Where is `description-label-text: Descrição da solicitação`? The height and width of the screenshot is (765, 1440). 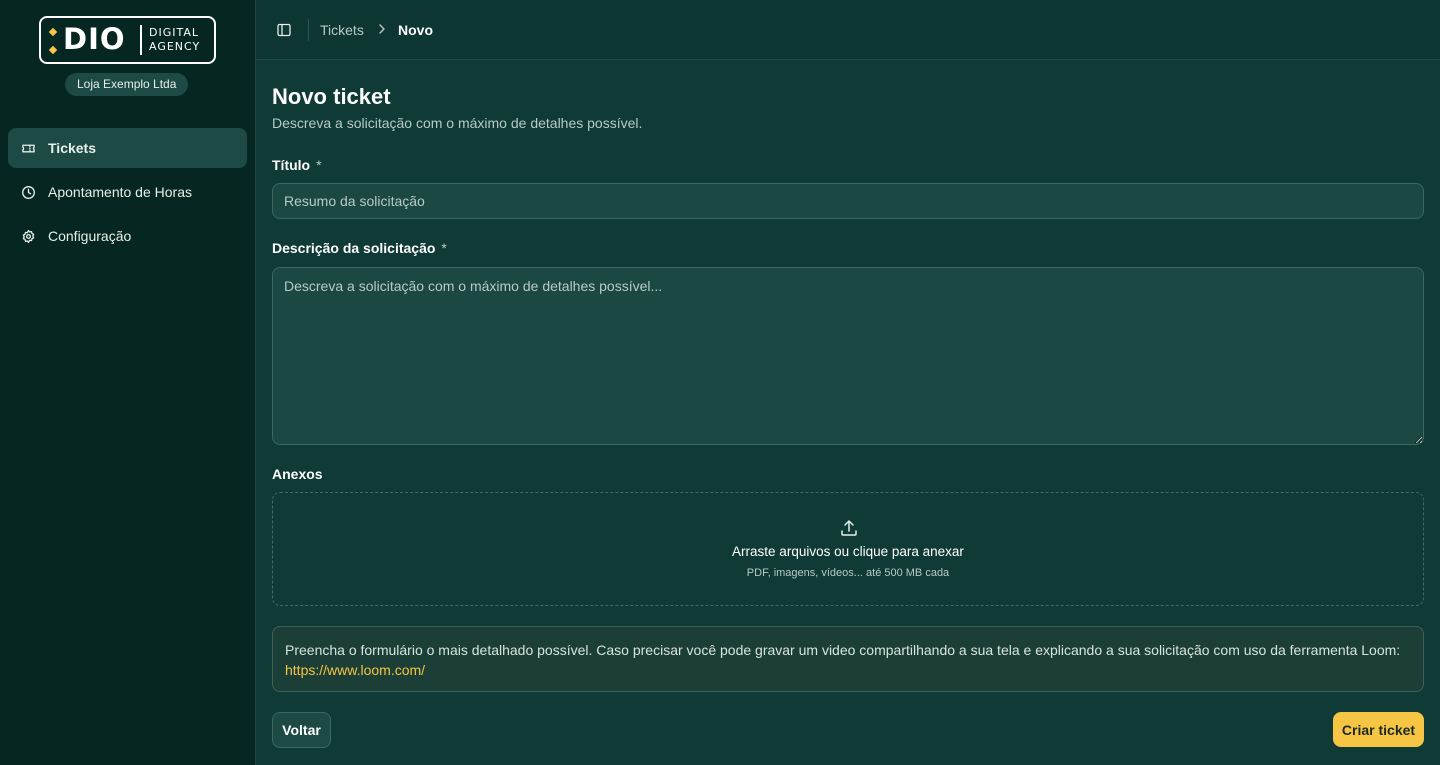 description-label-text: Descrição da solicitação is located at coordinates (354, 248).